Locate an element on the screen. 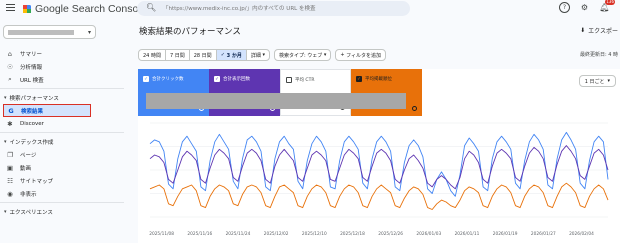  chip-7d: 7 日間 is located at coordinates (177, 55).